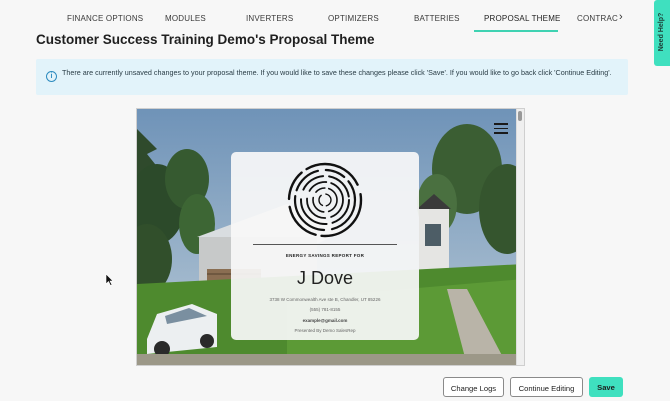  What do you see at coordinates (546, 387) in the screenshot?
I see `continue-editing-button: Continue Editing` at bounding box center [546, 387].